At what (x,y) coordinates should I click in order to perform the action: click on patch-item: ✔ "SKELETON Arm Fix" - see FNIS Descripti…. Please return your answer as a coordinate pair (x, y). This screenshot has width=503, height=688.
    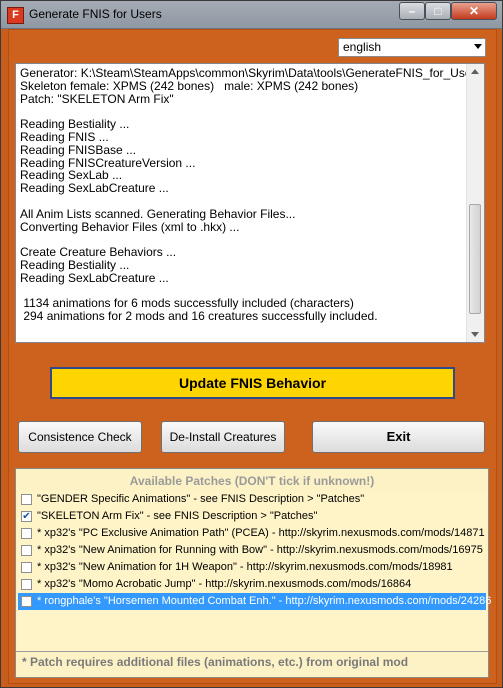
    Looking at the image, I should click on (252, 516).